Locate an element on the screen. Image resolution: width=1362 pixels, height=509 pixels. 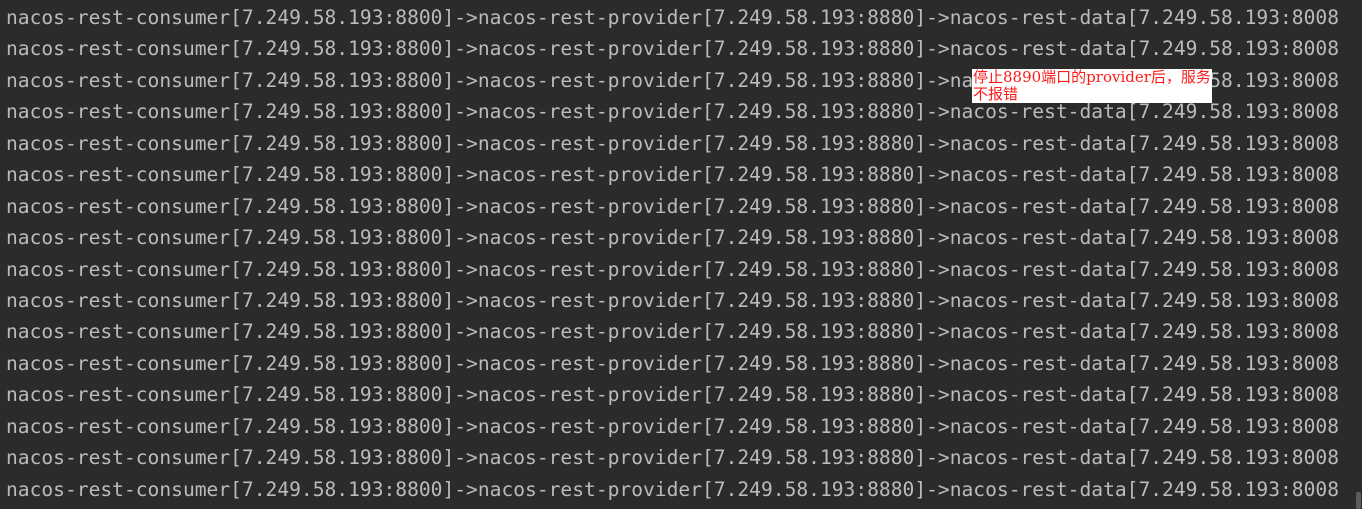
scrollbar-thumb is located at coordinates (1358, 500).